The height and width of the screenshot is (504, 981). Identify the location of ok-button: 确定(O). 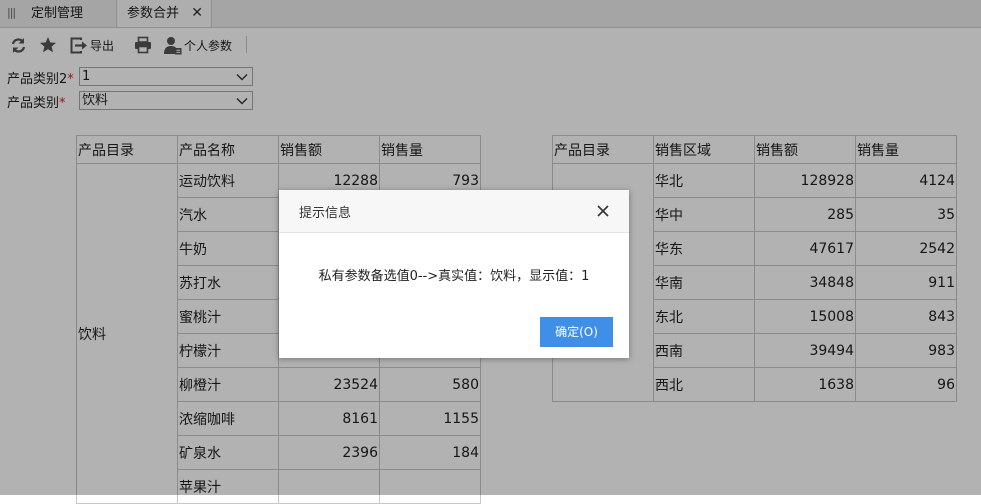
(576, 332).